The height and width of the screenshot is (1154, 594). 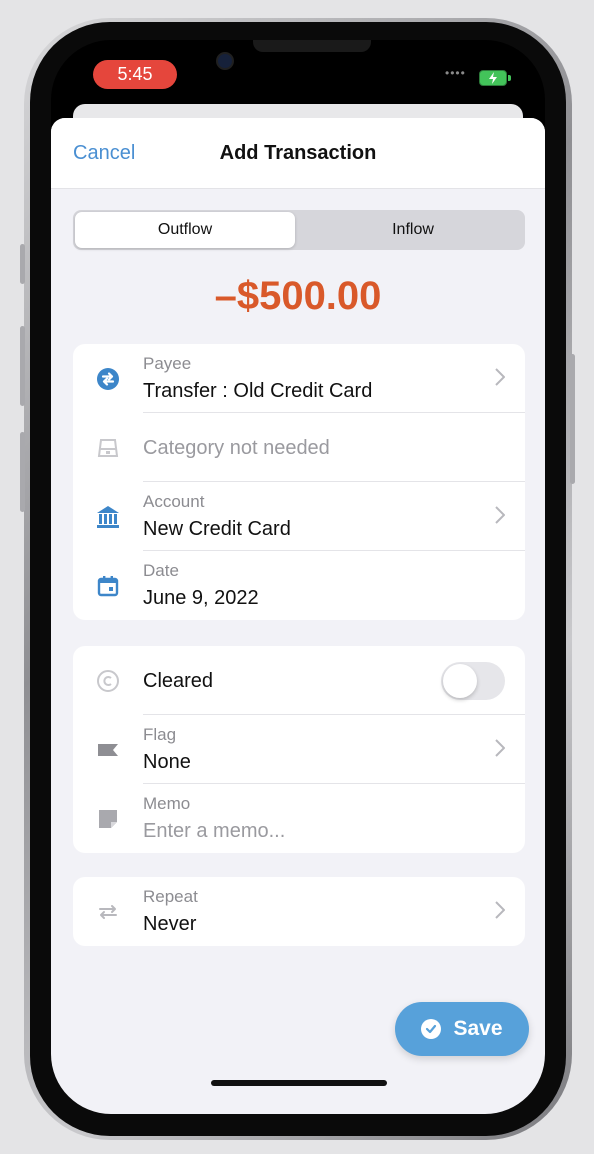 What do you see at coordinates (160, 734) in the screenshot?
I see `flag-label: Flag` at bounding box center [160, 734].